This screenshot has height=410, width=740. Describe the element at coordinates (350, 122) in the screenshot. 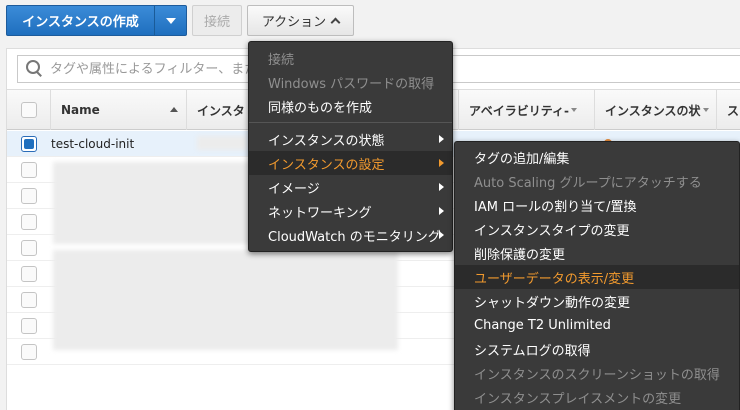

I see `menu-separator` at that location.